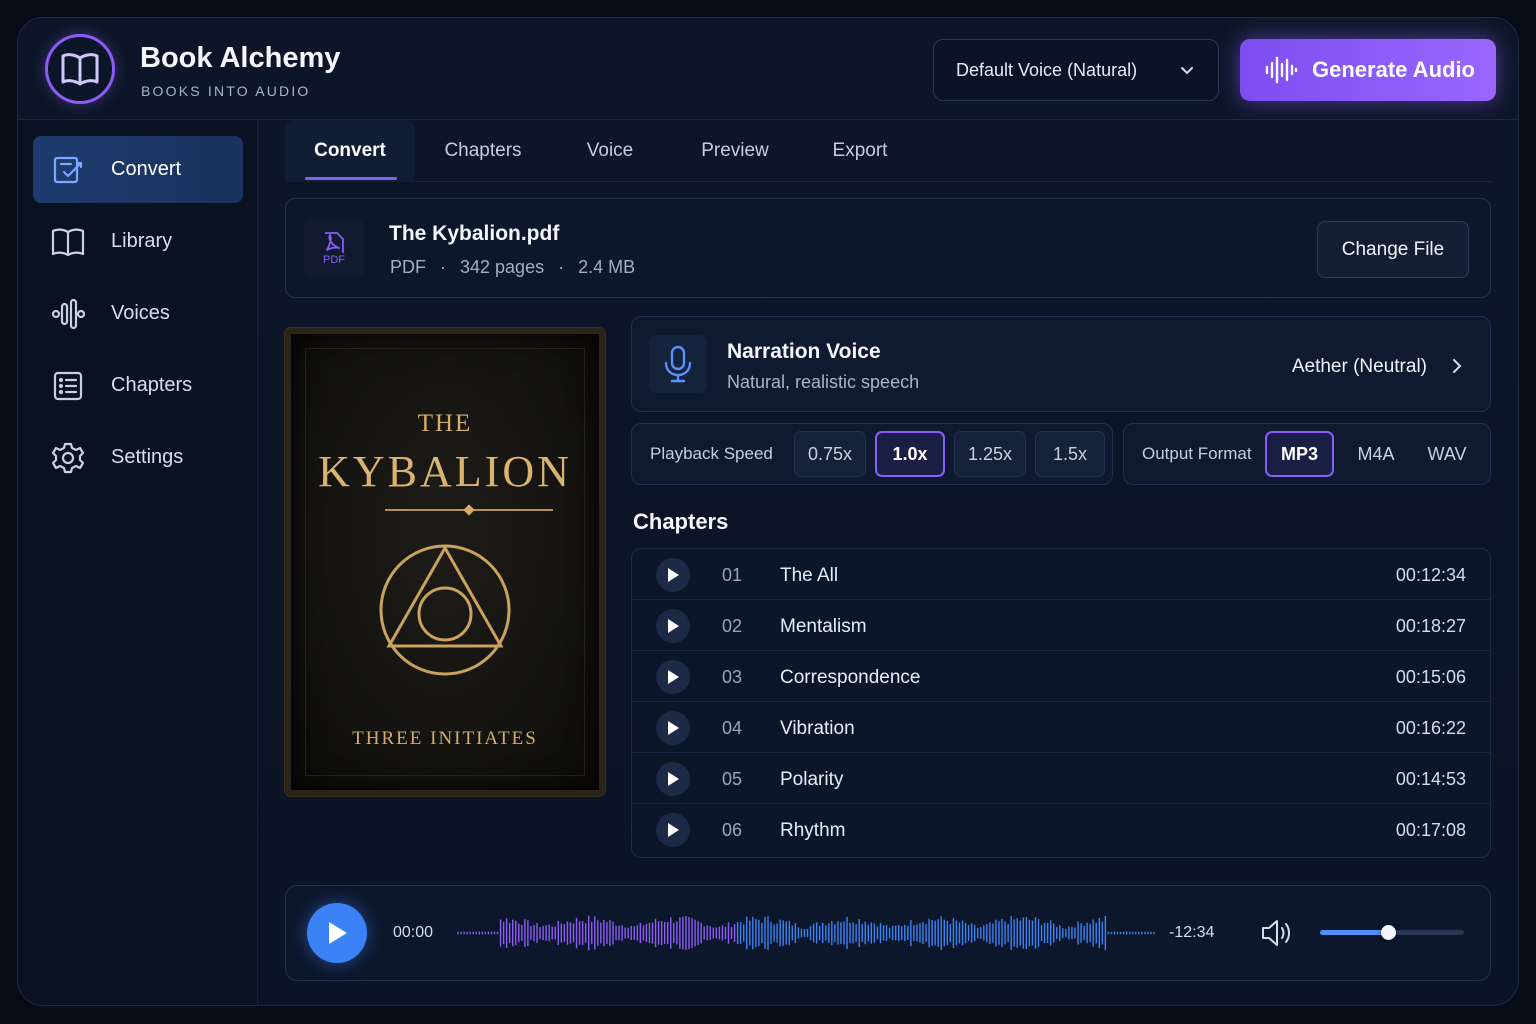  I want to click on speed-option-0-75x: 0.75x, so click(830, 454).